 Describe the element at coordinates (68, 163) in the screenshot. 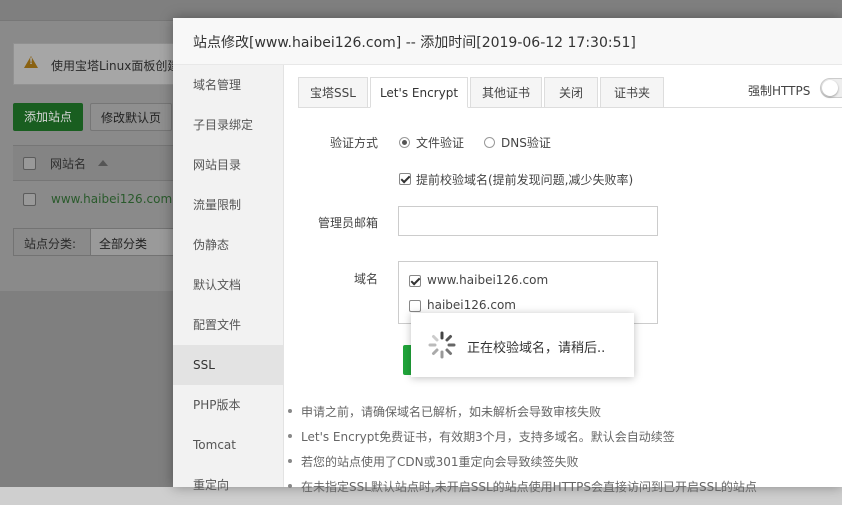

I see `sitename-column-header: 网站名` at that location.